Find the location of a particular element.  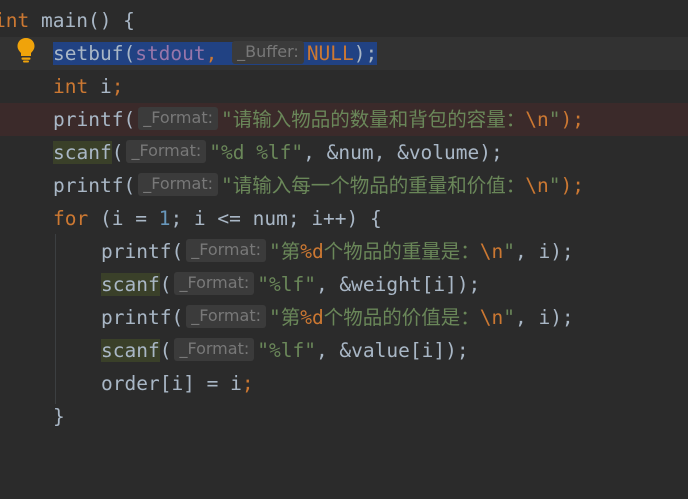

parameter-hint: _Buffer: is located at coordinates (268, 52).